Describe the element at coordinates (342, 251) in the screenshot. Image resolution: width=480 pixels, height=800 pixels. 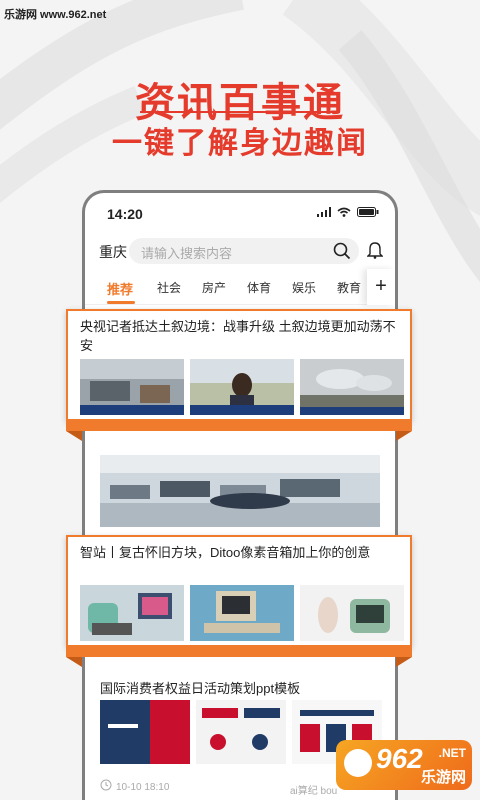
I see `search-icon` at that location.